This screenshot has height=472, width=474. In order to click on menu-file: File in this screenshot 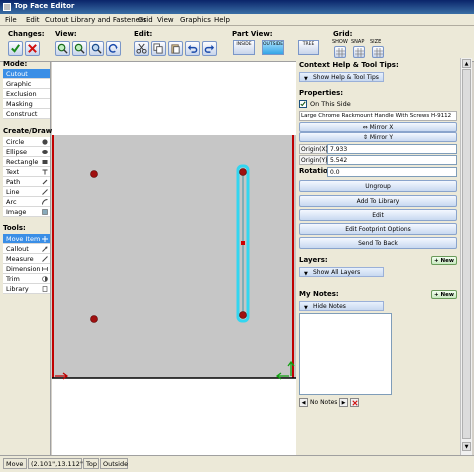, I will do `click(11, 20)`.